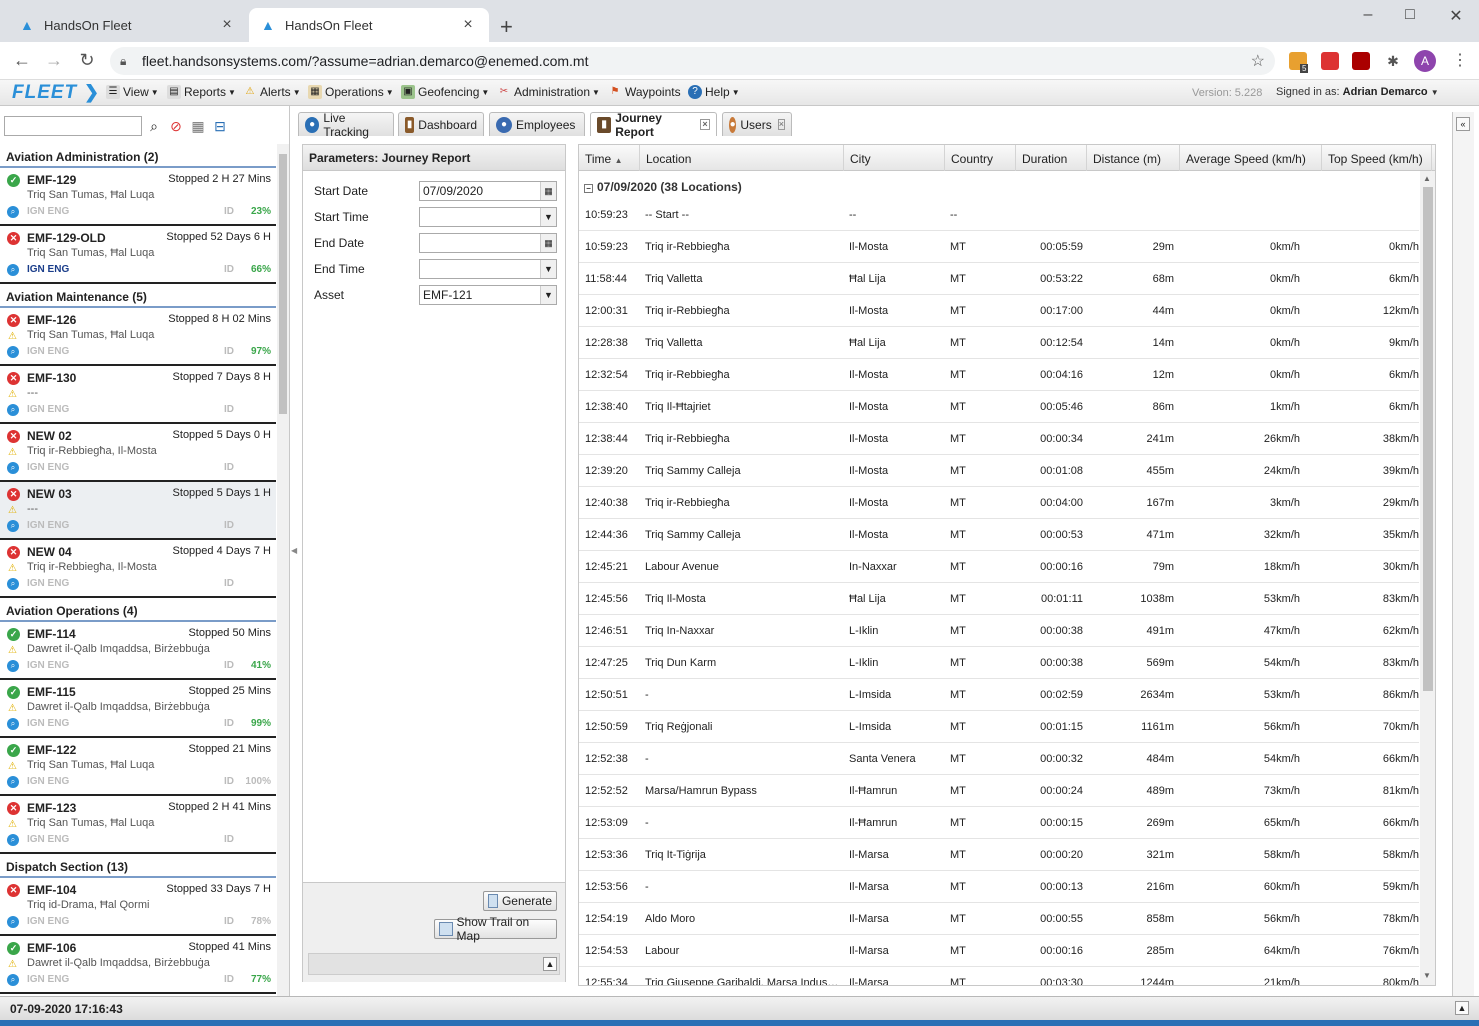  I want to click on start-time-select: ▼, so click(488, 217).